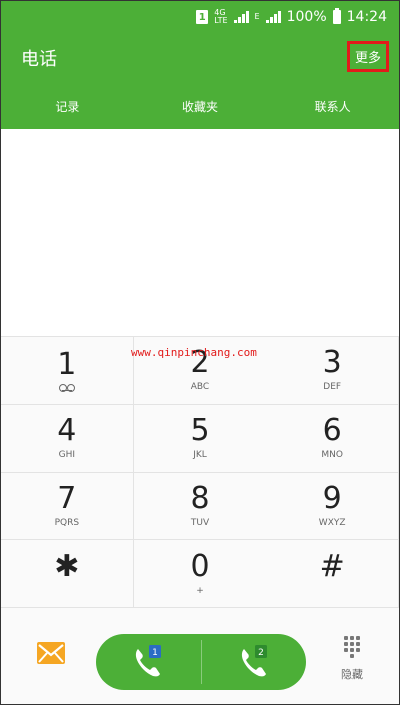 The height and width of the screenshot is (705, 400). Describe the element at coordinates (332, 506) in the screenshot. I see `key-9: 9 WXYZ` at that location.